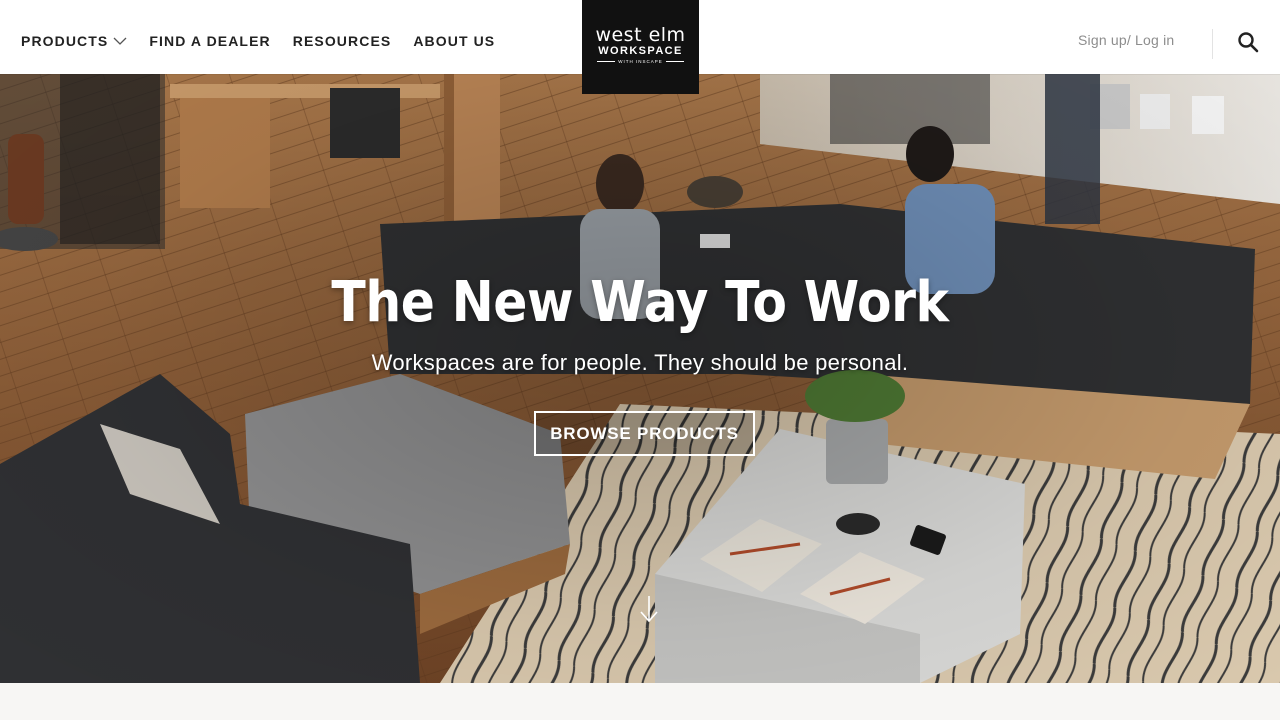 The height and width of the screenshot is (720, 1280). Describe the element at coordinates (640, 50) in the screenshot. I see `logo-sub-text: WORKSPACE` at that location.